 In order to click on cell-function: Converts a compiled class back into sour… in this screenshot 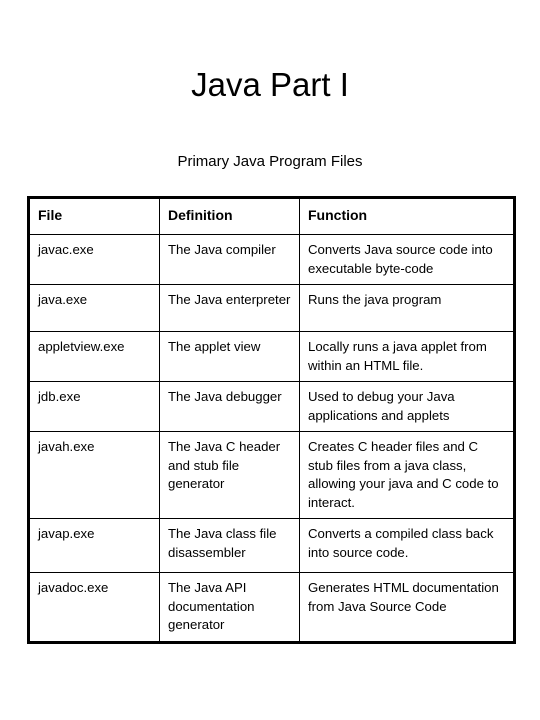, I will do `click(407, 545)`.